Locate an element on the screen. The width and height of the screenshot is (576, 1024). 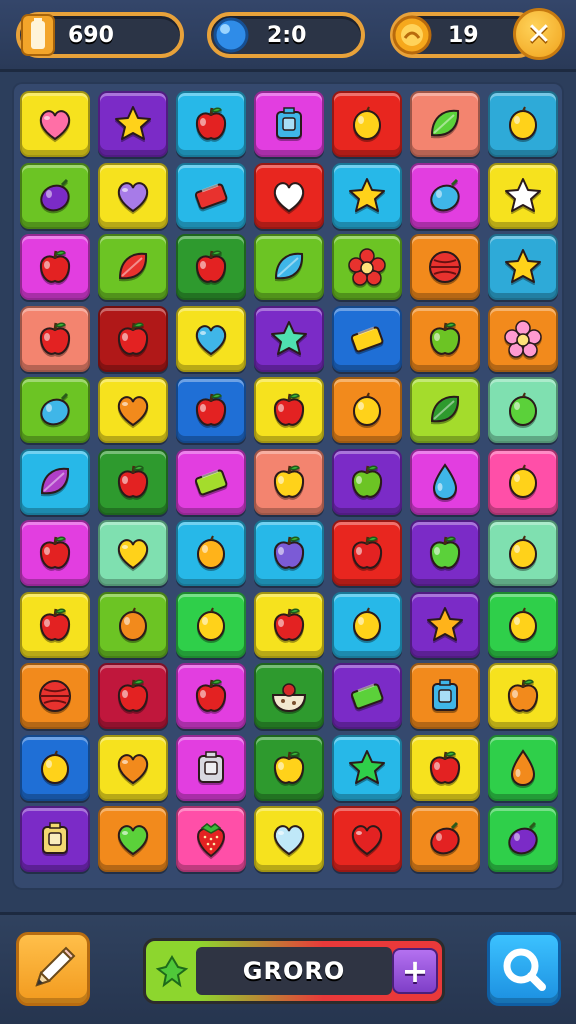
close-button: ✕ is located at coordinates (539, 34).